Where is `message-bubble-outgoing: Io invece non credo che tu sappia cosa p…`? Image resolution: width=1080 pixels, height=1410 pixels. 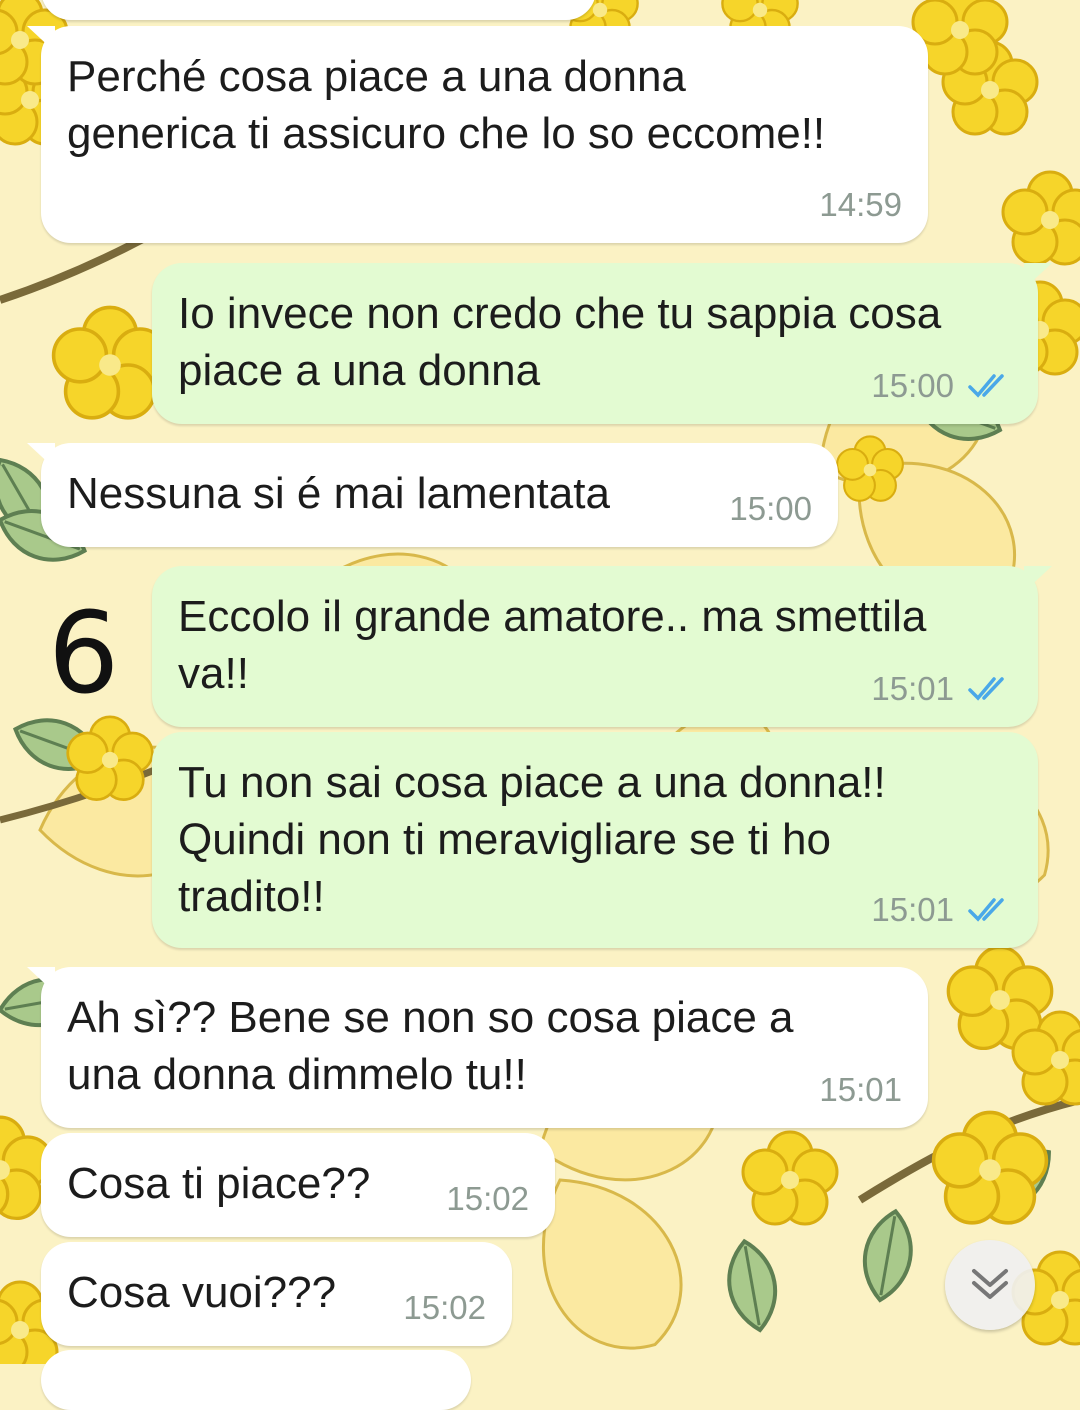
message-bubble-outgoing: Io invece non credo che tu sappia cosa p… is located at coordinates (602, 343).